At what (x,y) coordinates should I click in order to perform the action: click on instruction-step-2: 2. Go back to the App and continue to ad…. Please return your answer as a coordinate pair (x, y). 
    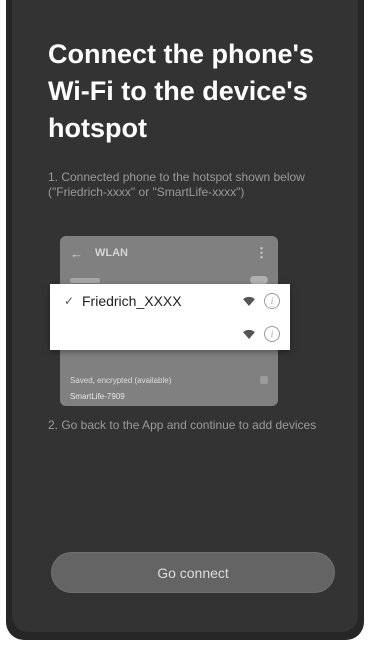
    Looking at the image, I should click on (182, 425).